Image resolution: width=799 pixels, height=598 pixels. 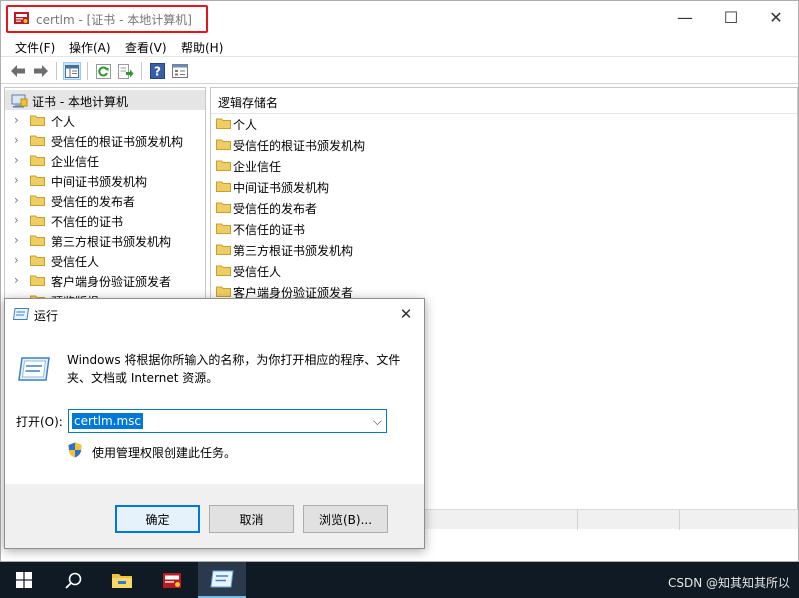 I want to click on list-item-label: 受信任的发布者, so click(x=275, y=209).